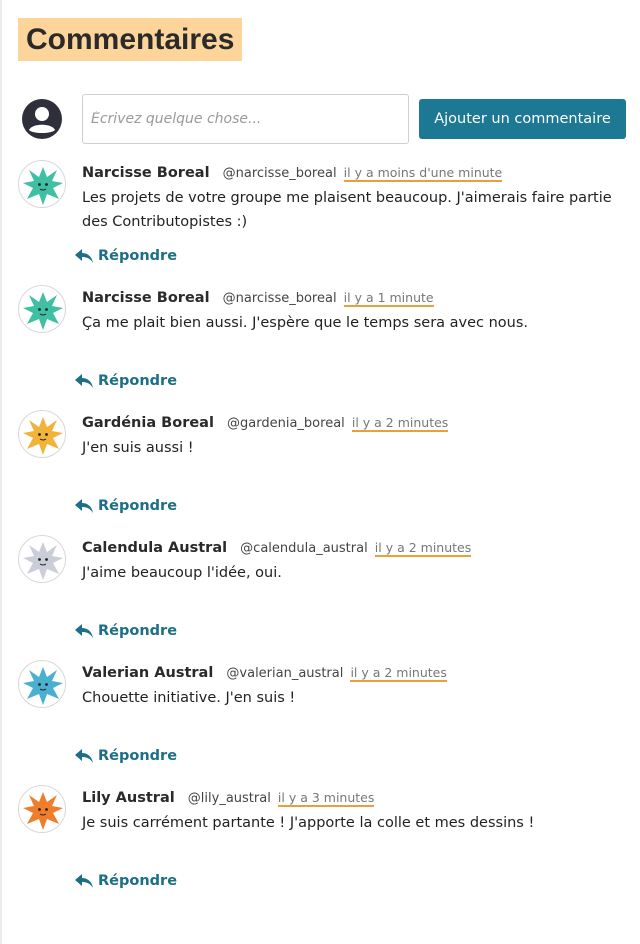 The image size is (640, 944). Describe the element at coordinates (42, 434) in the screenshot. I see `yellow-creature-avatar` at that location.